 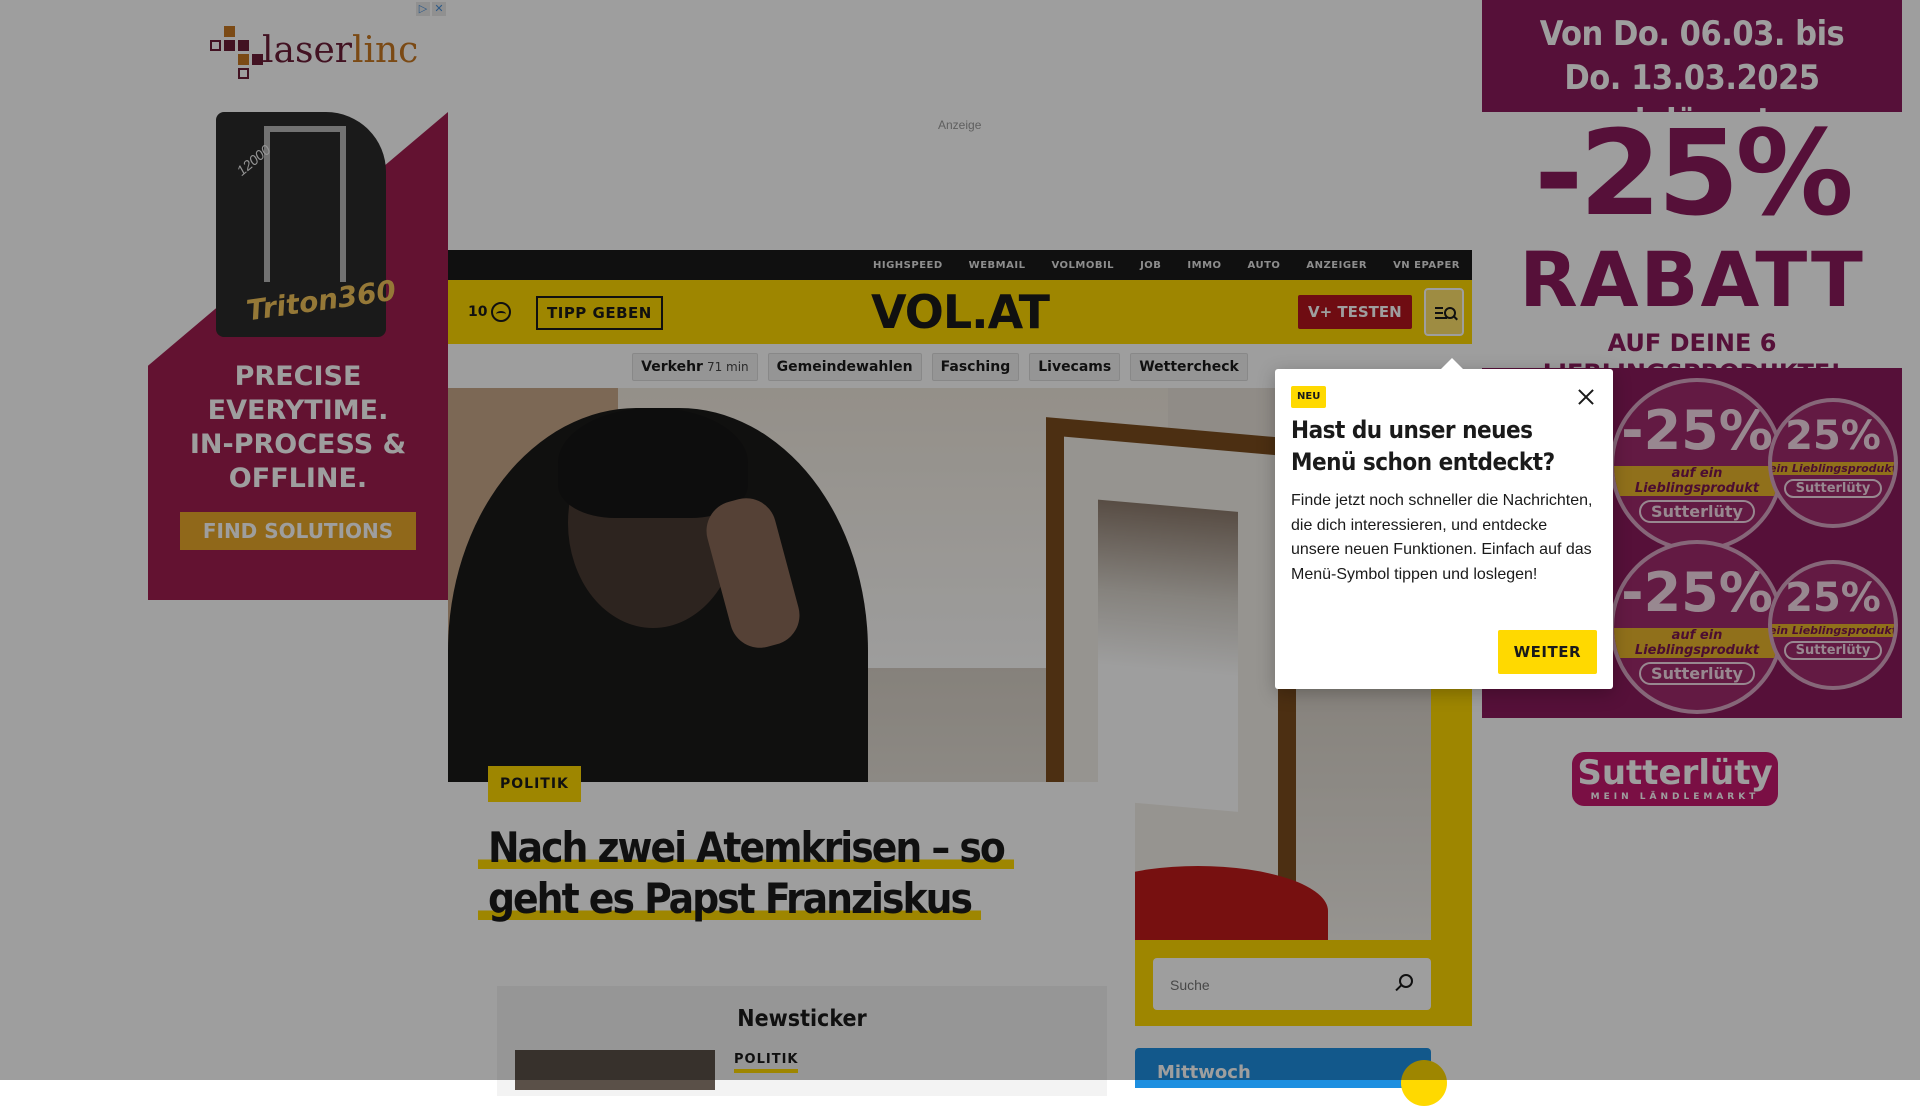 I want to click on new-badge: NEU, so click(x=1309, y=397).